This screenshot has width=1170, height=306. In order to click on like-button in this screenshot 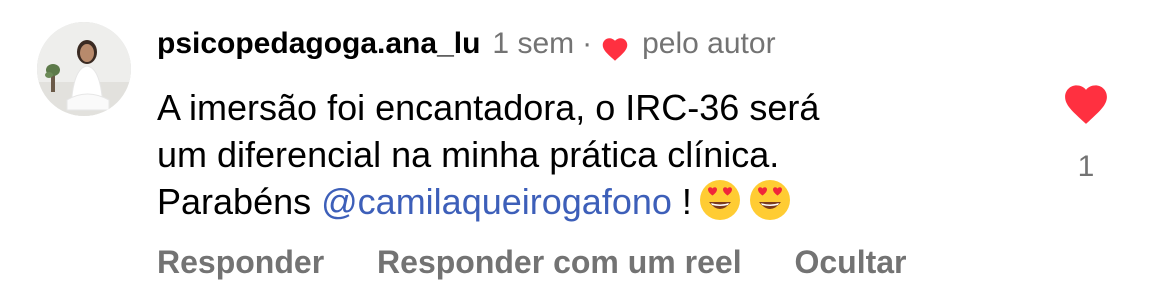, I will do `click(1086, 103)`.